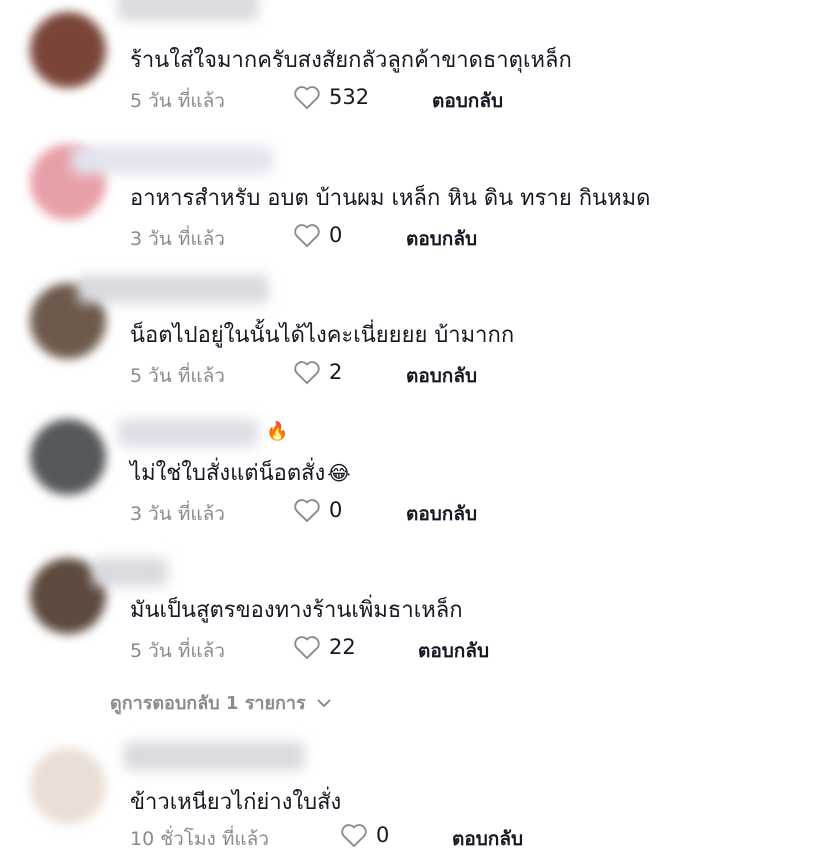 The width and height of the screenshot is (819, 864). I want to click on chevron-down-icon, so click(323, 702).